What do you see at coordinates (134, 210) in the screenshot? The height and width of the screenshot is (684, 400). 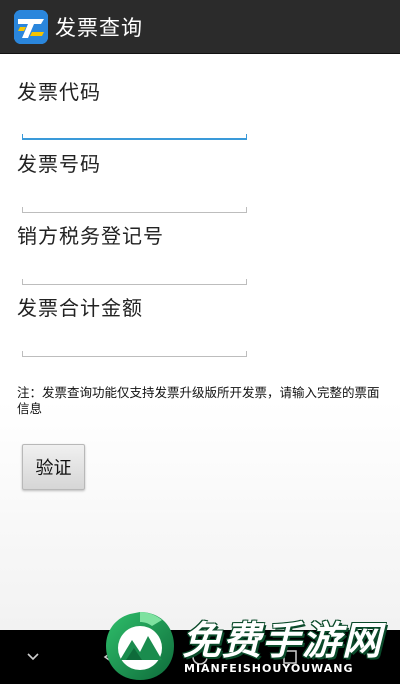 I see `invoice-number-underline` at bounding box center [134, 210].